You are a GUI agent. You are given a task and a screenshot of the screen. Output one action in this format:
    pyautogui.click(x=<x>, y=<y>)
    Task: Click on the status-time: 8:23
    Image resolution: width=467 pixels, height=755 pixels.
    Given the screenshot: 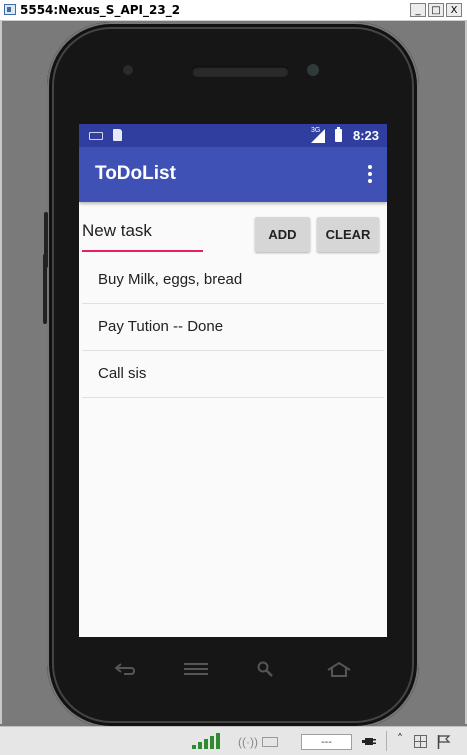 What is the action you would take?
    pyautogui.click(x=365, y=135)
    